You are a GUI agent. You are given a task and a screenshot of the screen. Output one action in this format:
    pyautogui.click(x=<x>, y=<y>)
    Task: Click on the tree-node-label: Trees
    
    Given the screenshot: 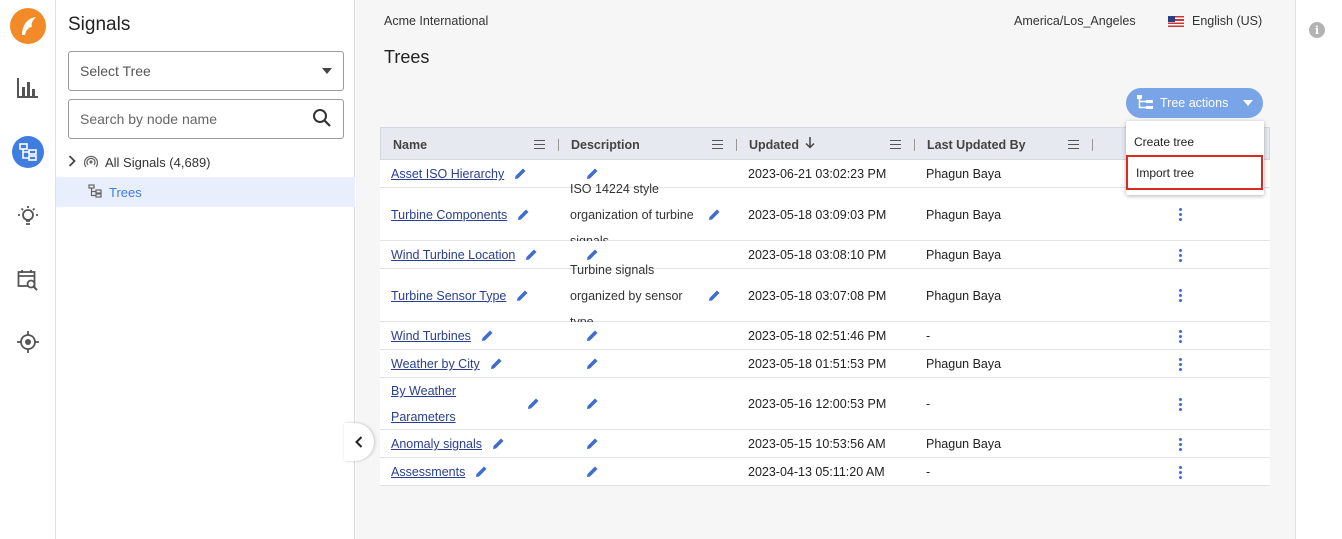 What is the action you would take?
    pyautogui.click(x=125, y=192)
    